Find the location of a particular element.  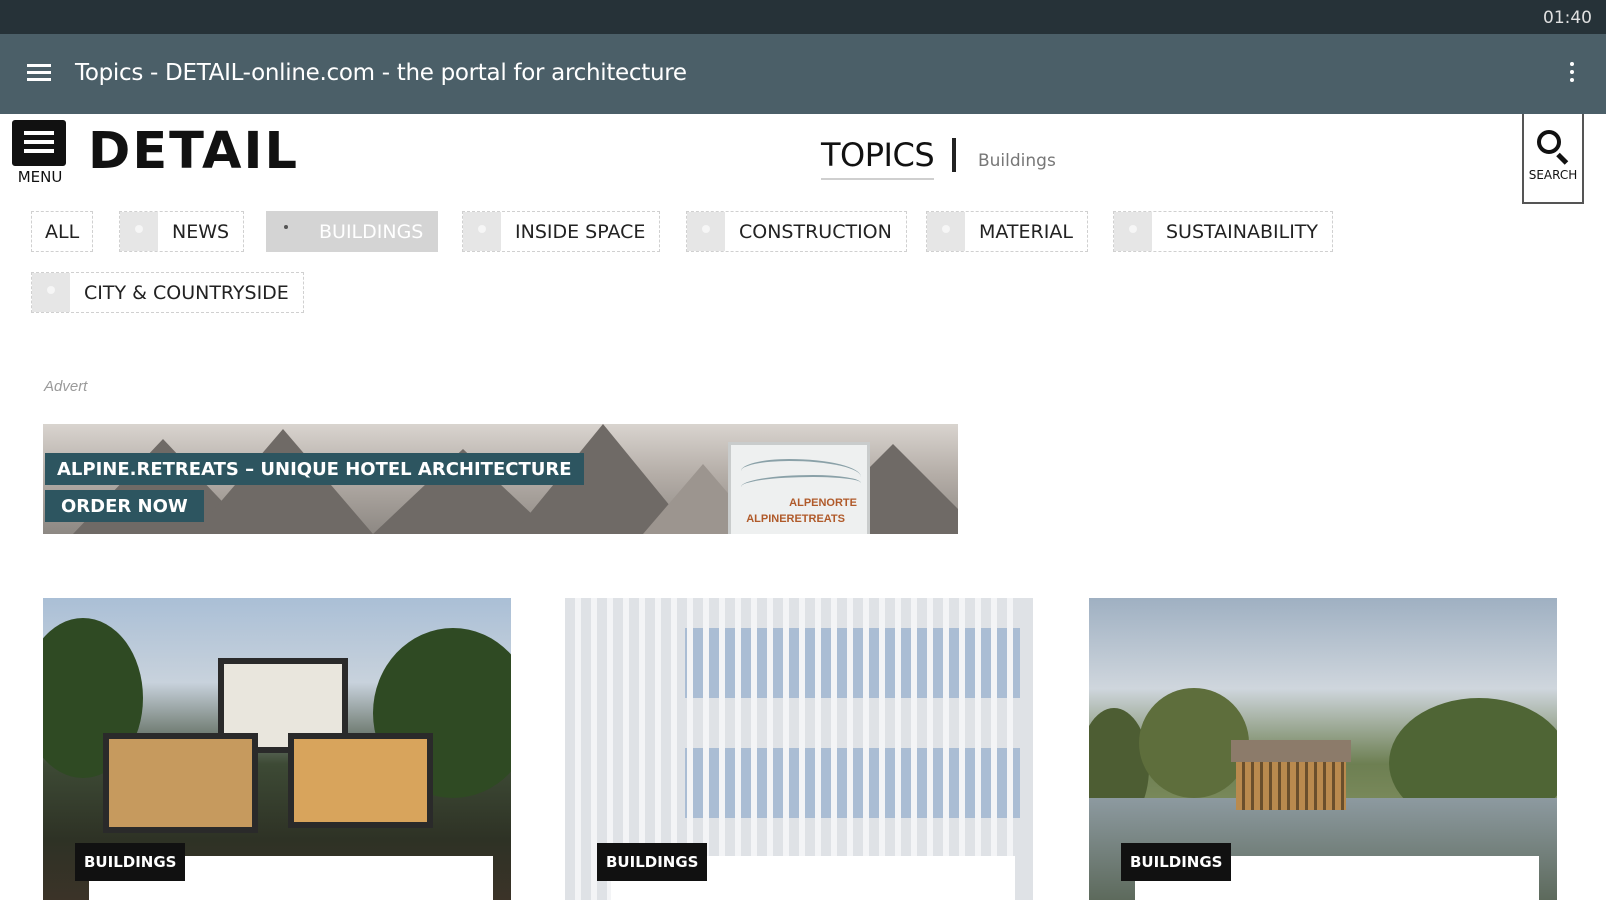

filter-label: BUILDINGS is located at coordinates (371, 231).